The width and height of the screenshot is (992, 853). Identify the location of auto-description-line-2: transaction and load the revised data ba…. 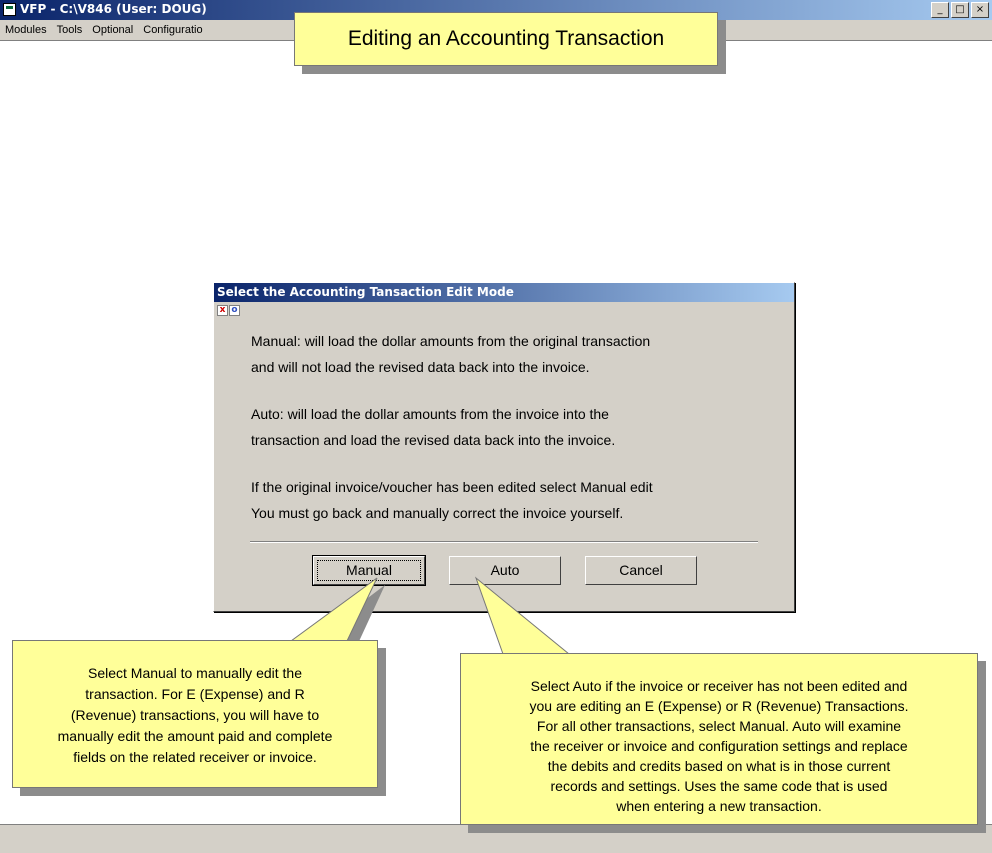
(433, 440).